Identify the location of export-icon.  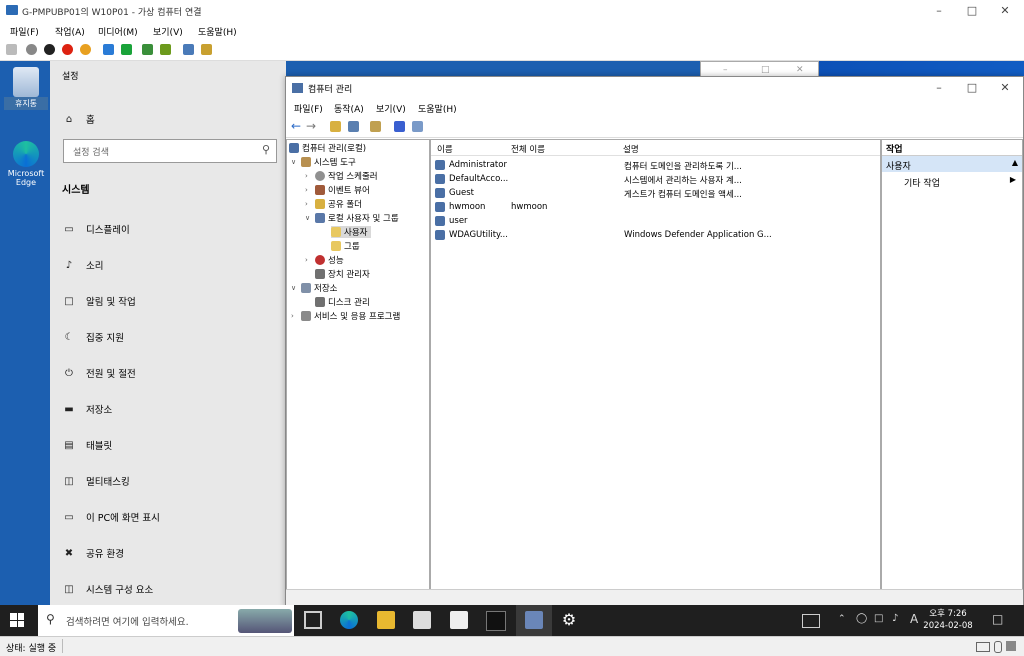
(375, 126).